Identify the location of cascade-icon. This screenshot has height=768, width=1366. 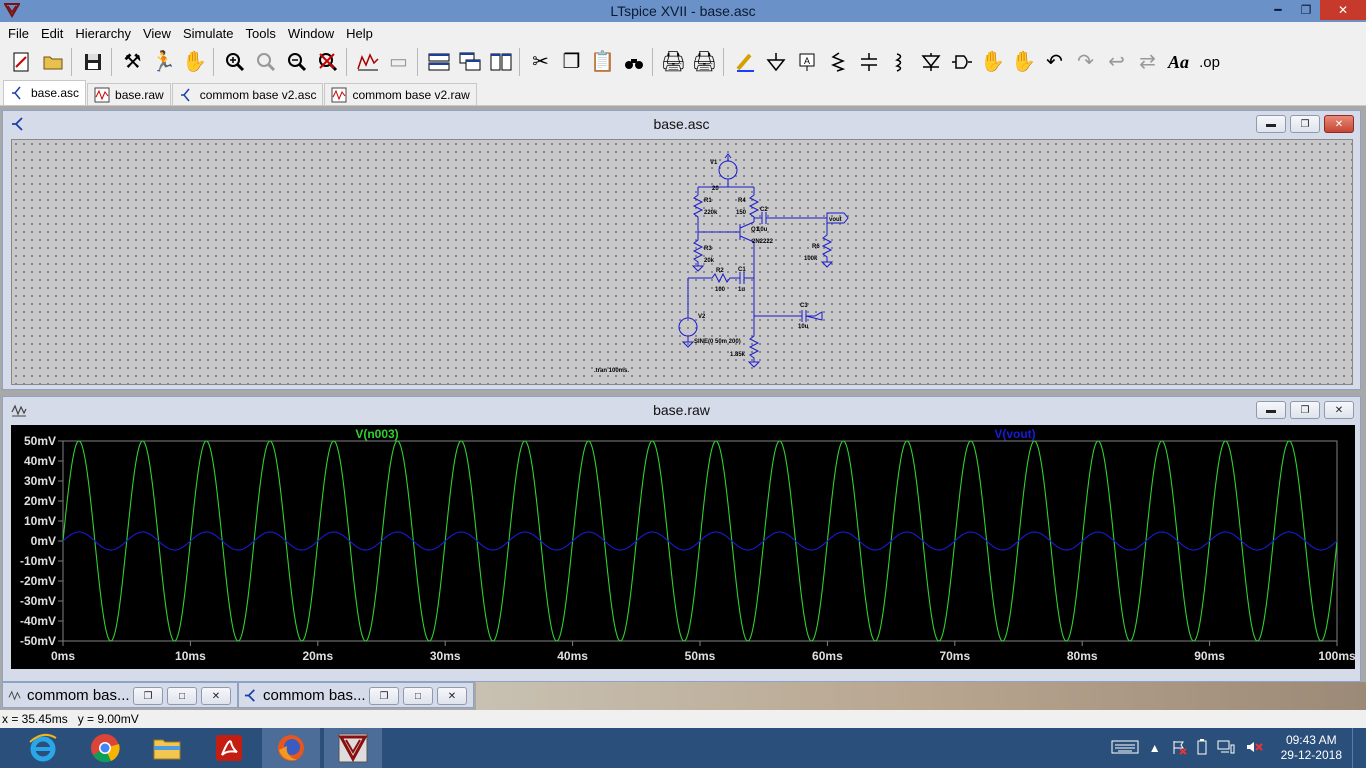
(469, 62).